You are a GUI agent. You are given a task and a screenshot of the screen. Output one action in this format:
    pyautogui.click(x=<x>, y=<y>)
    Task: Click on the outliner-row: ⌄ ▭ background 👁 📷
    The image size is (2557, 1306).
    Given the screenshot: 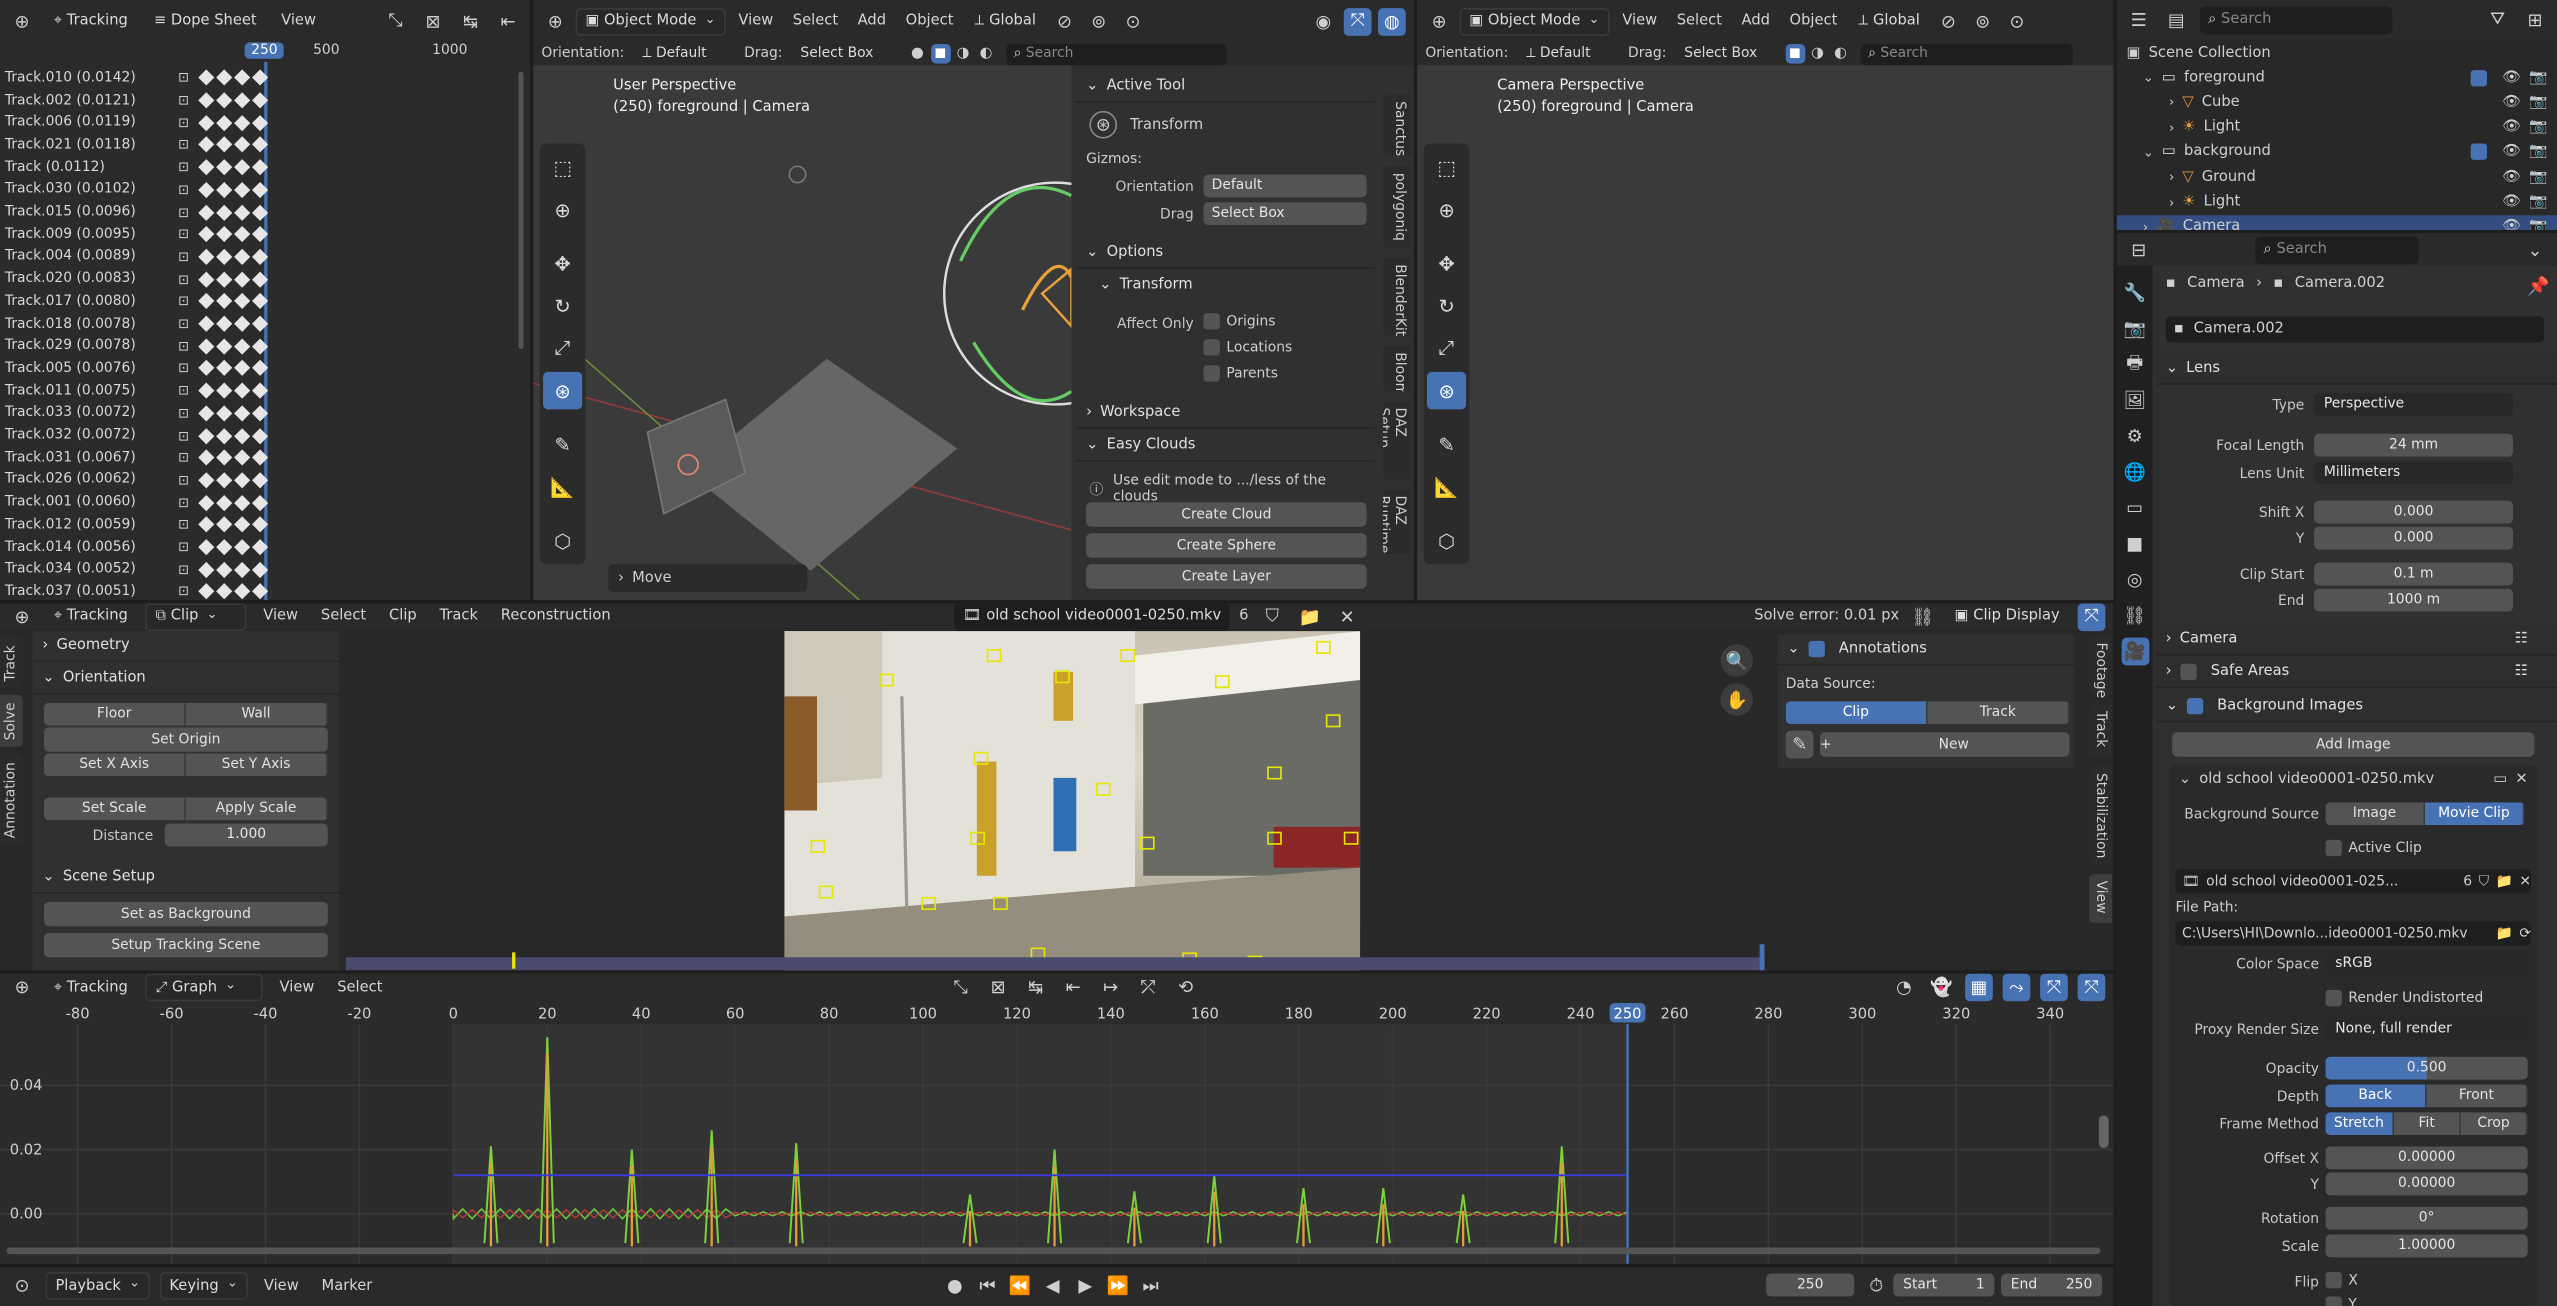 What is the action you would take?
    pyautogui.click(x=2337, y=152)
    